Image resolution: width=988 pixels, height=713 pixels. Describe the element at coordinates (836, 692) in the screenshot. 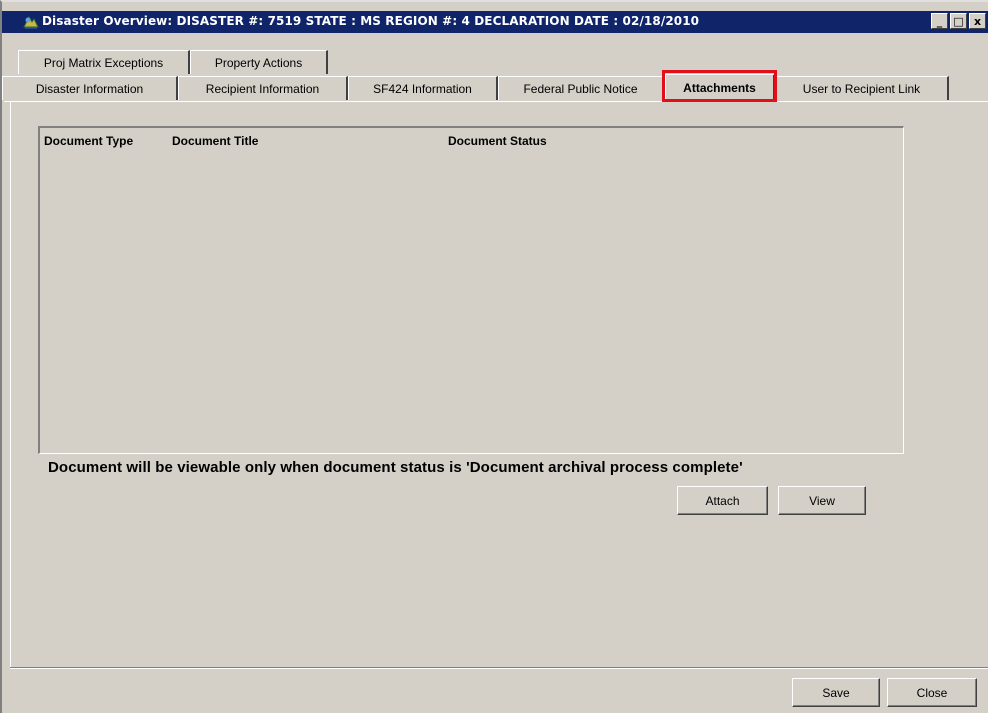

I see `save-button: Save` at that location.